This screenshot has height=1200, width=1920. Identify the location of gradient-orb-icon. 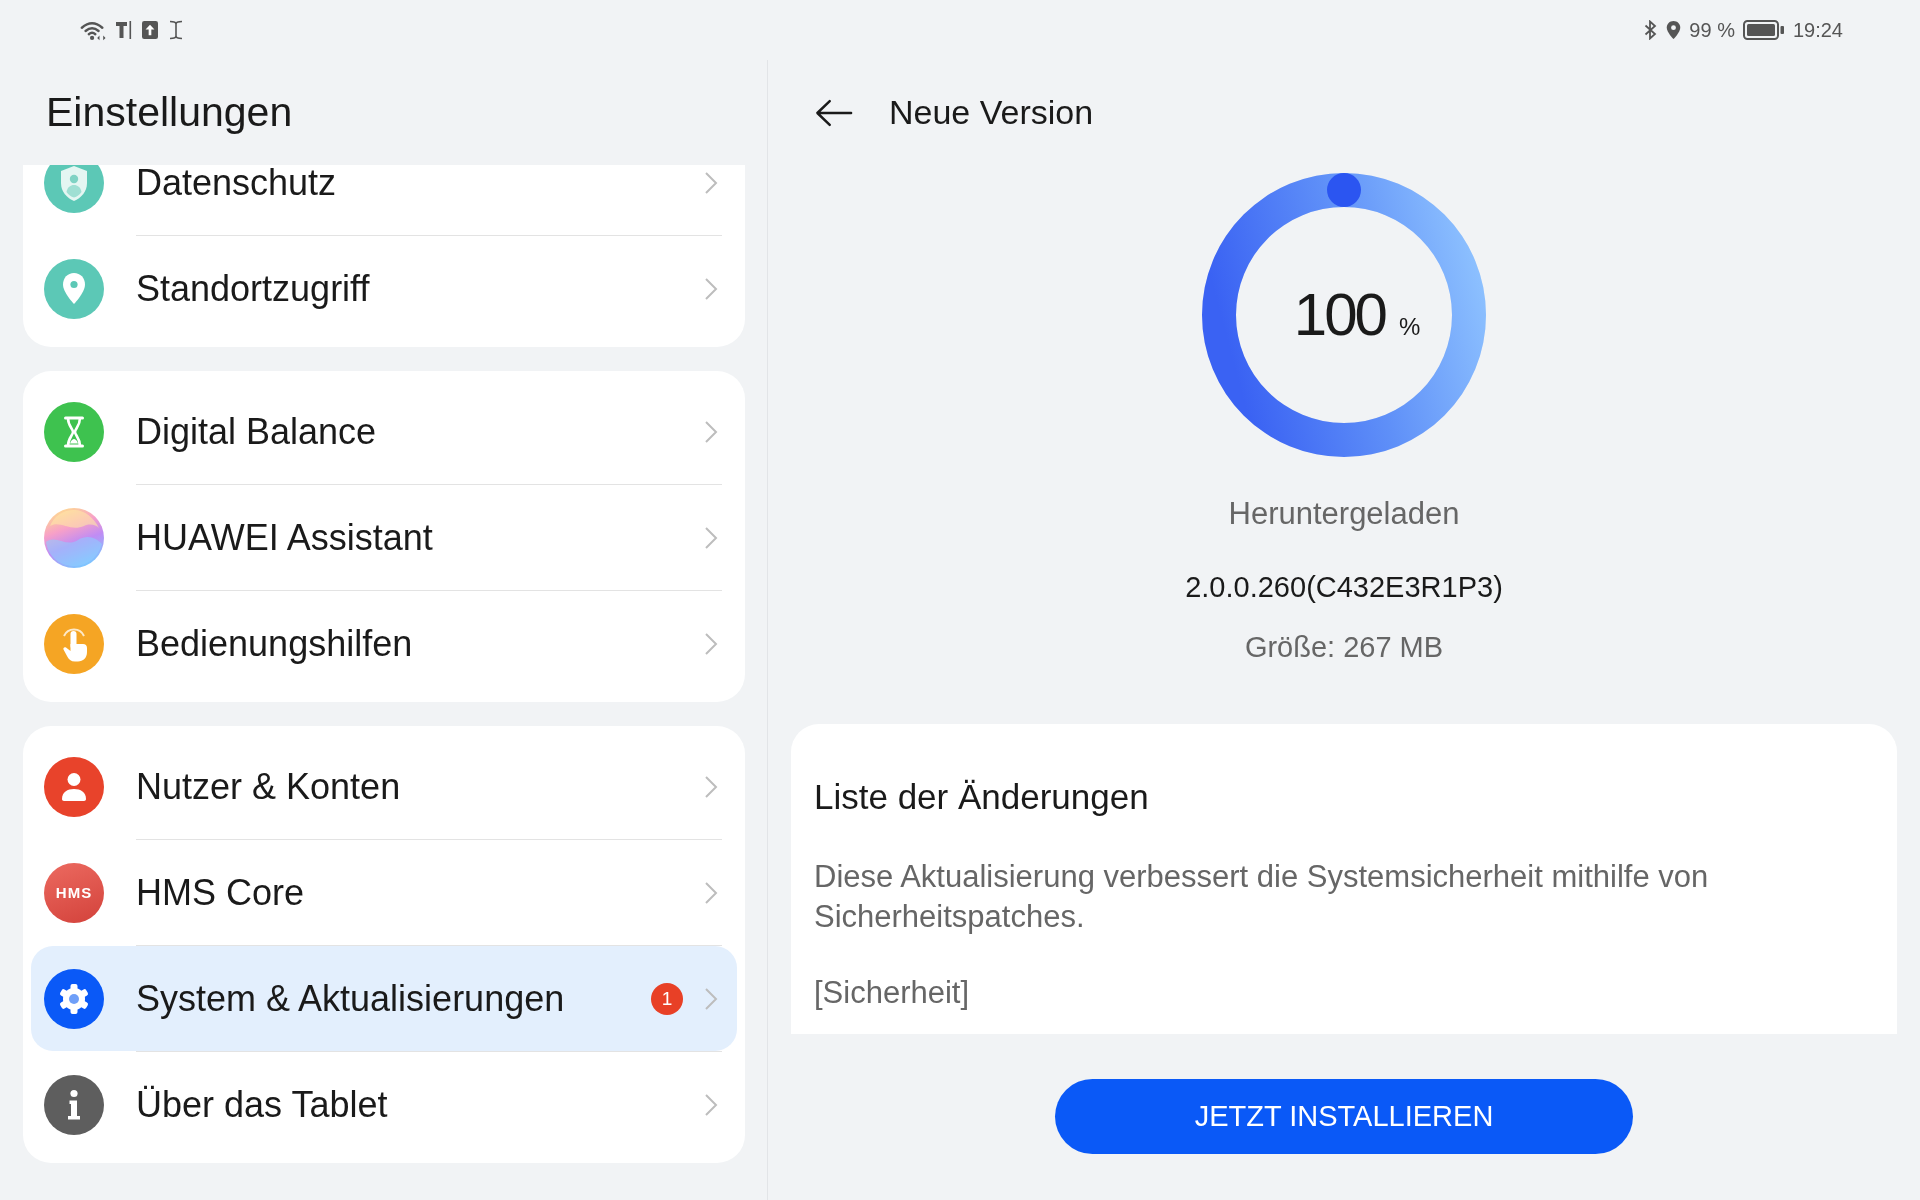
(74, 537).